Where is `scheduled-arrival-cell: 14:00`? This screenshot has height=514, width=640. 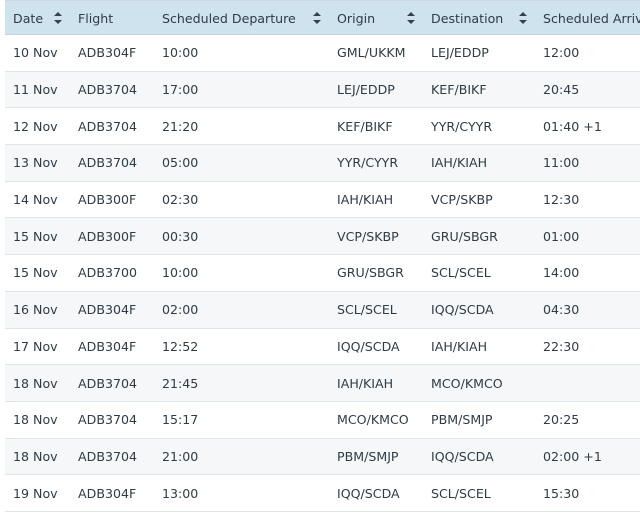 scheduled-arrival-cell: 14:00 is located at coordinates (561, 273).